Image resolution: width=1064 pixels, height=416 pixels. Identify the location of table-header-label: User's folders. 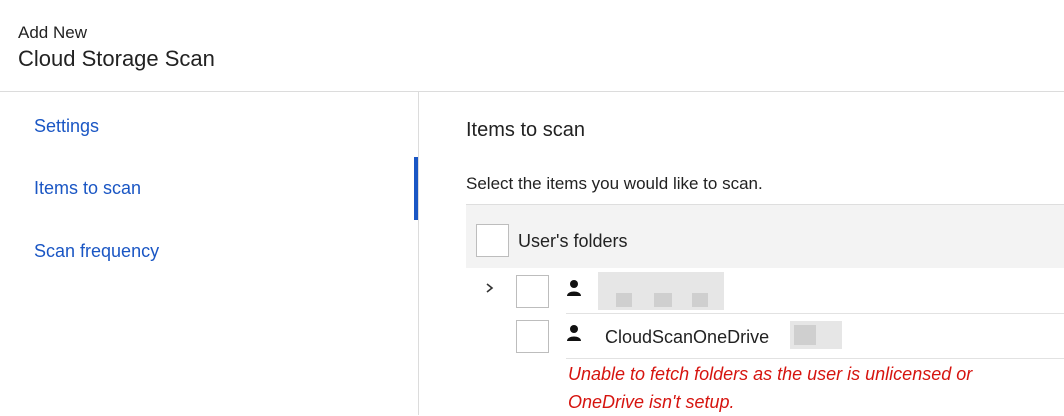
(573, 241).